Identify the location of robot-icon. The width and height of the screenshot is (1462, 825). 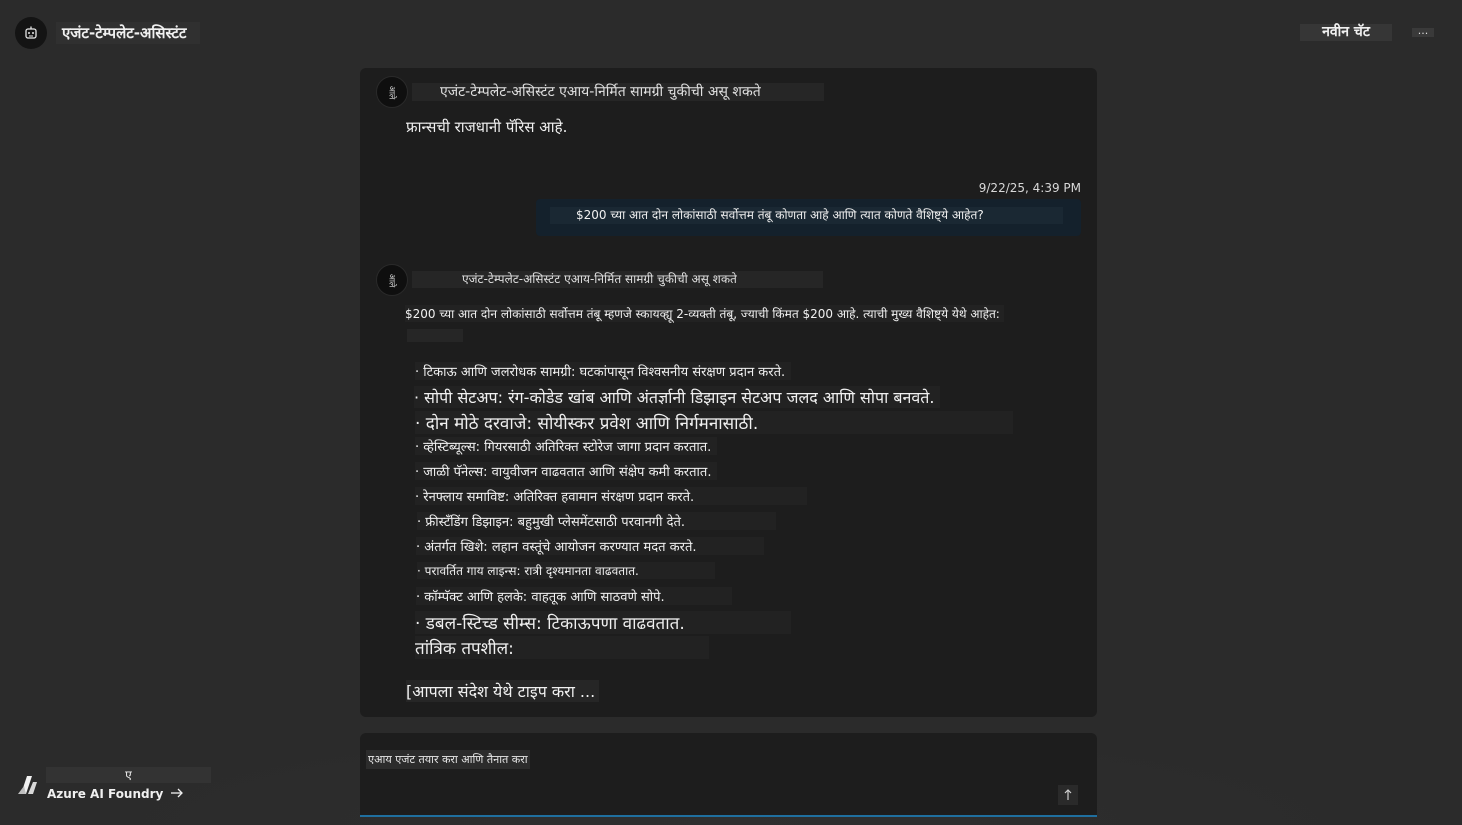
(31, 32).